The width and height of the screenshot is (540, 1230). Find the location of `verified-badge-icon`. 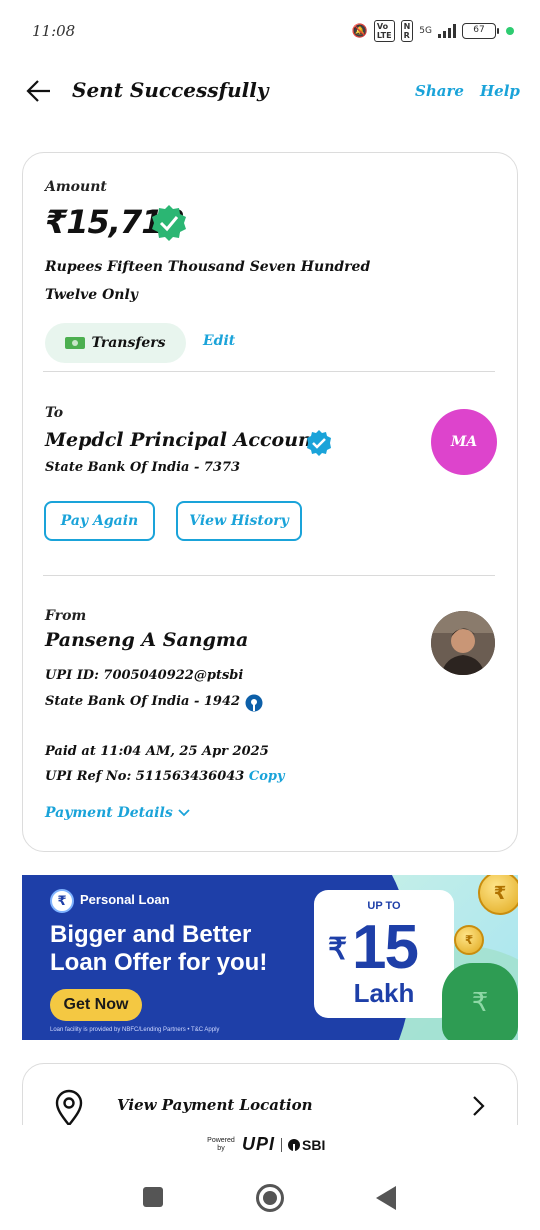

verified-badge-icon is located at coordinates (169, 223).